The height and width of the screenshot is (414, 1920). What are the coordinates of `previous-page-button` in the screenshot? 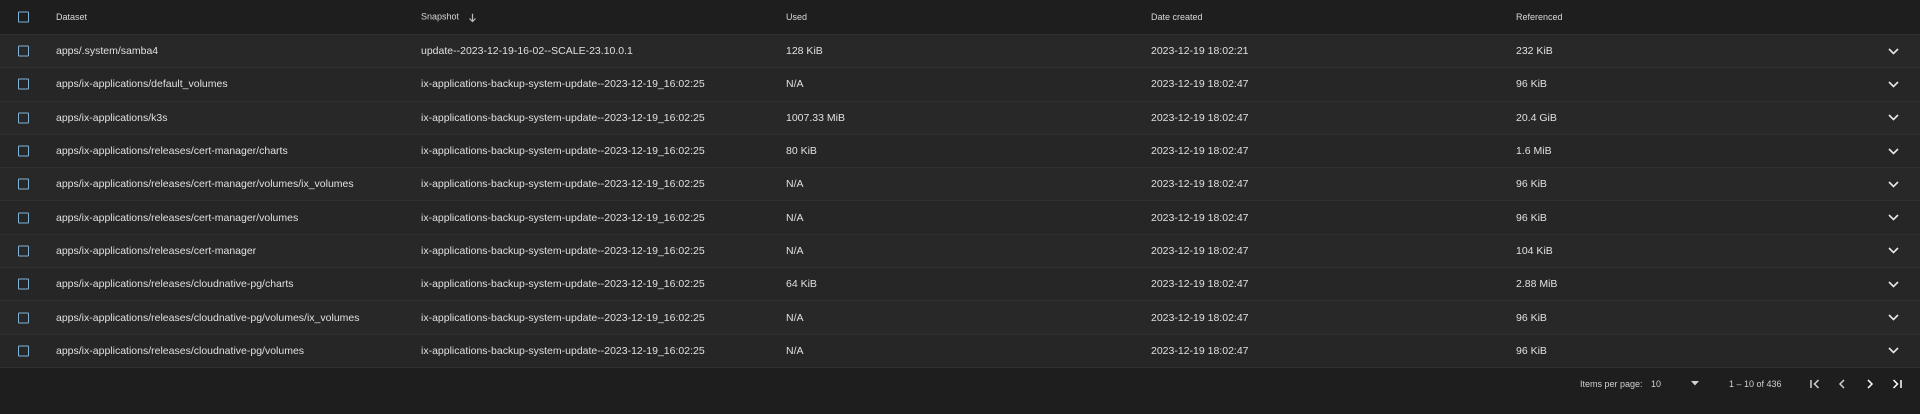 It's located at (1842, 384).